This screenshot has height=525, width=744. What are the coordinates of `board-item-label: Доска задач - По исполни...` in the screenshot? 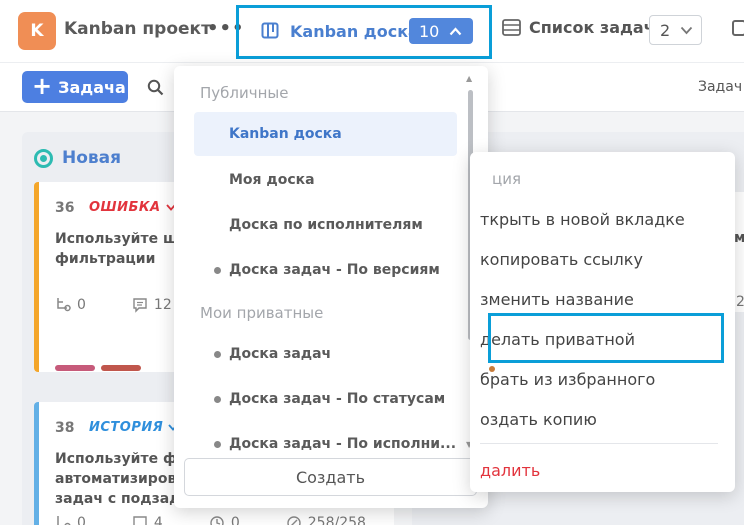 It's located at (343, 444).